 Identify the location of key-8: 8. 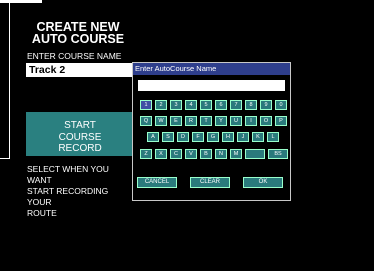
(251, 105).